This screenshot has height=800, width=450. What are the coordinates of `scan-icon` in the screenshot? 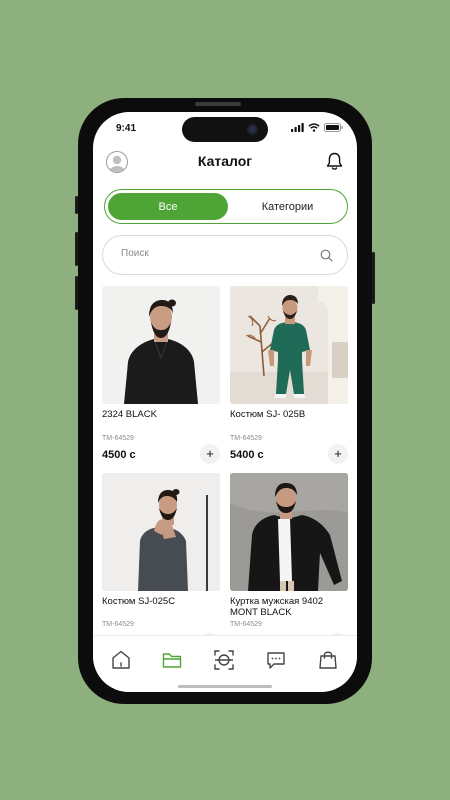 It's located at (224, 660).